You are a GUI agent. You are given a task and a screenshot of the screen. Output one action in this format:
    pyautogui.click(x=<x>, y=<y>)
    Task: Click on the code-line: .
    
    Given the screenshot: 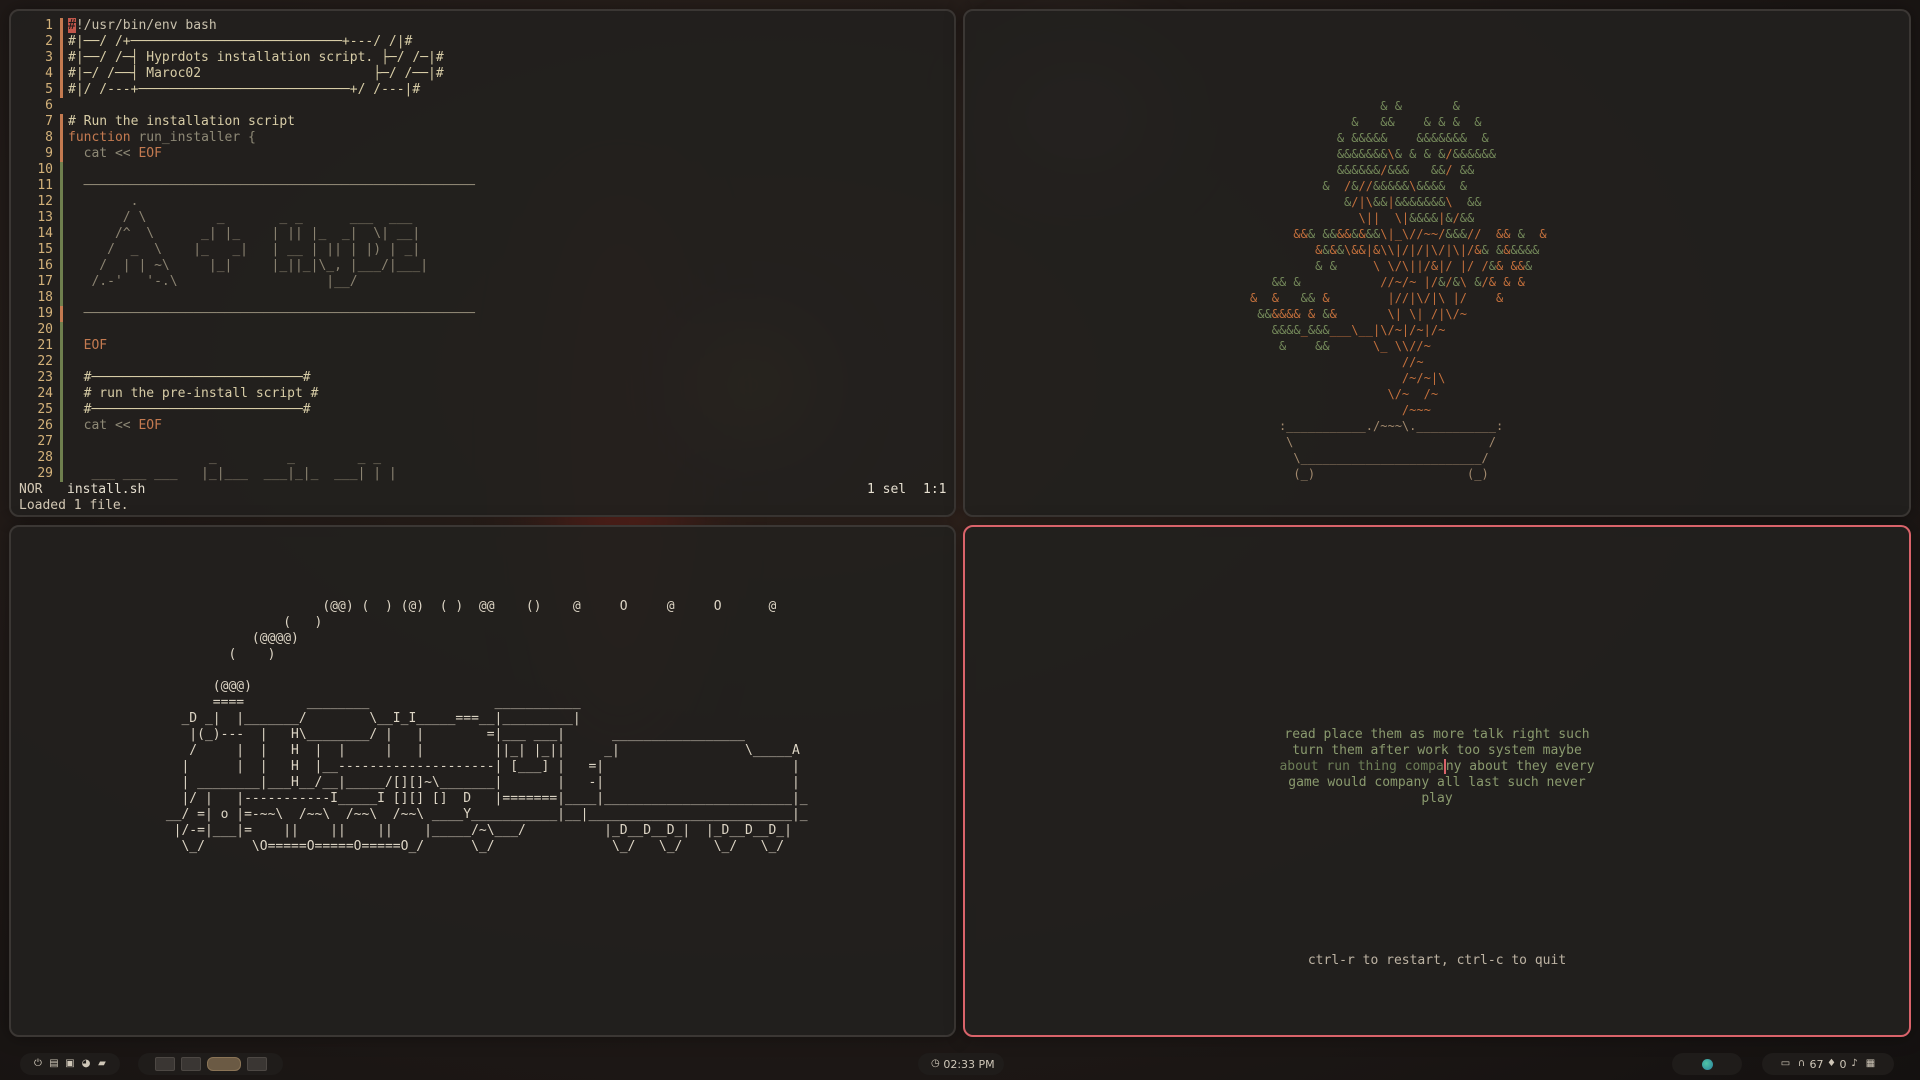 What is the action you would take?
    pyautogui.click(x=103, y=201)
    